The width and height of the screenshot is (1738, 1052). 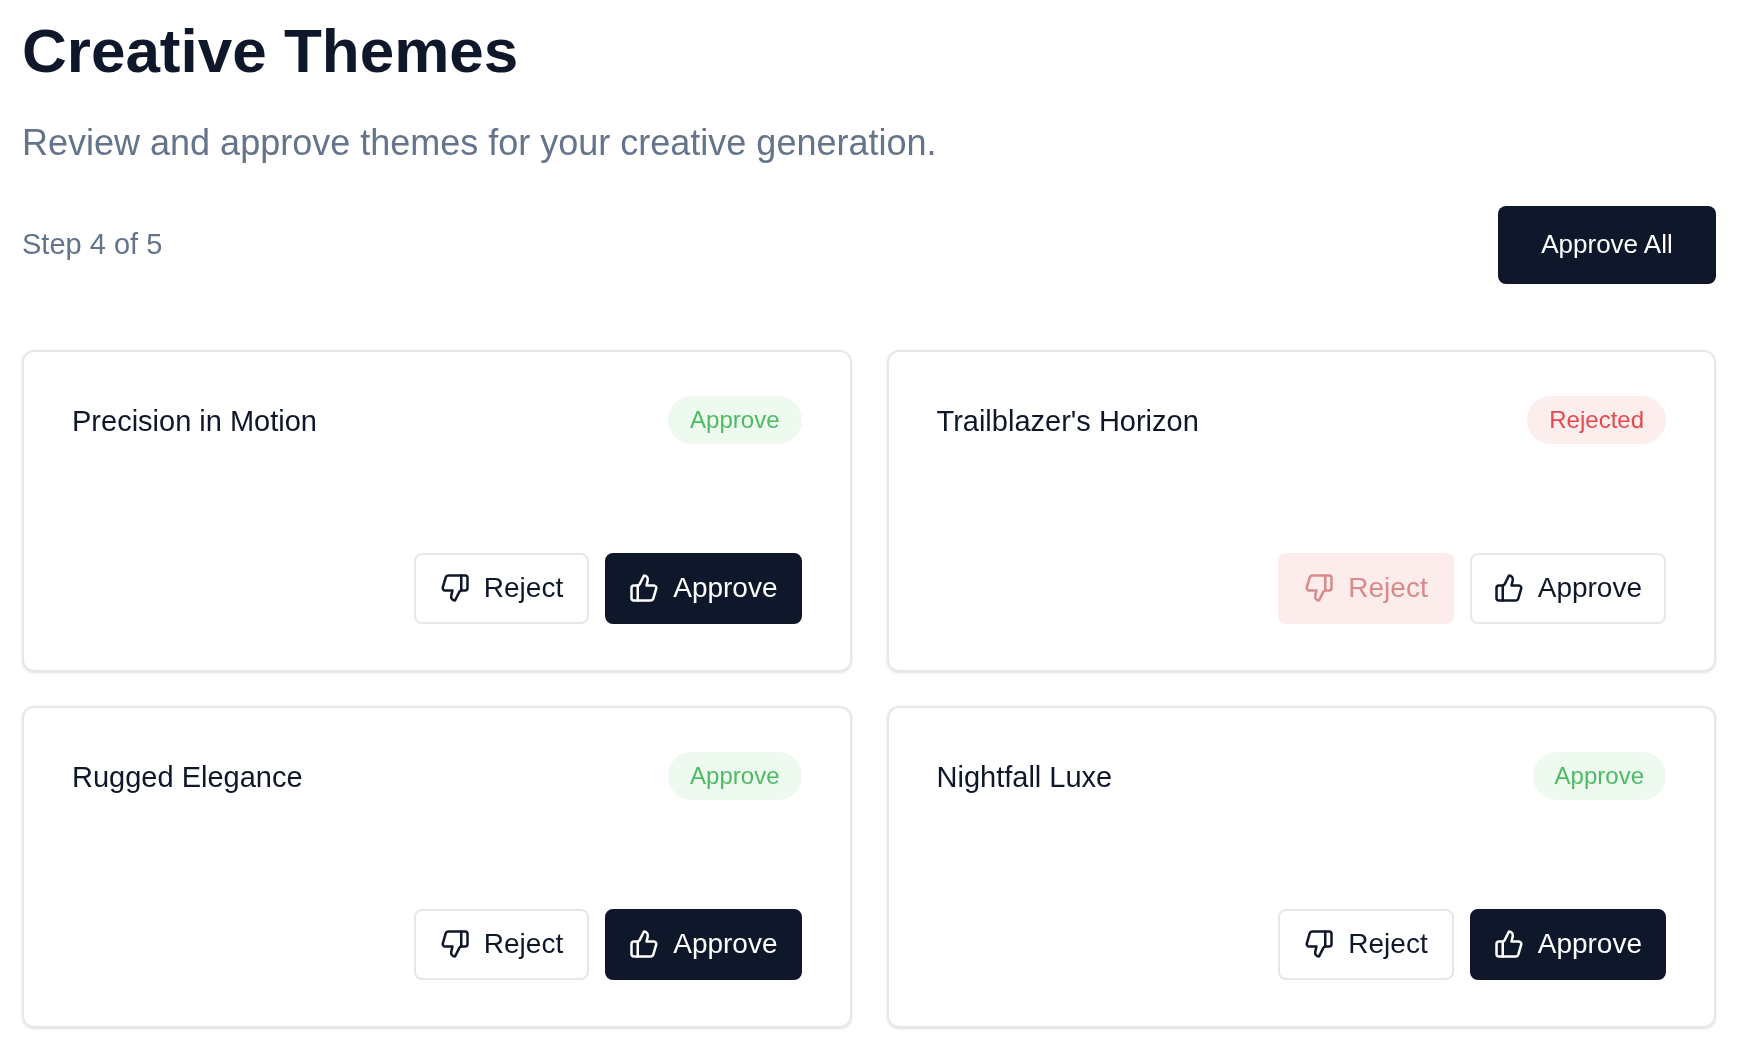 What do you see at coordinates (194, 421) in the screenshot?
I see `theme-title: Precision in Motion` at bounding box center [194, 421].